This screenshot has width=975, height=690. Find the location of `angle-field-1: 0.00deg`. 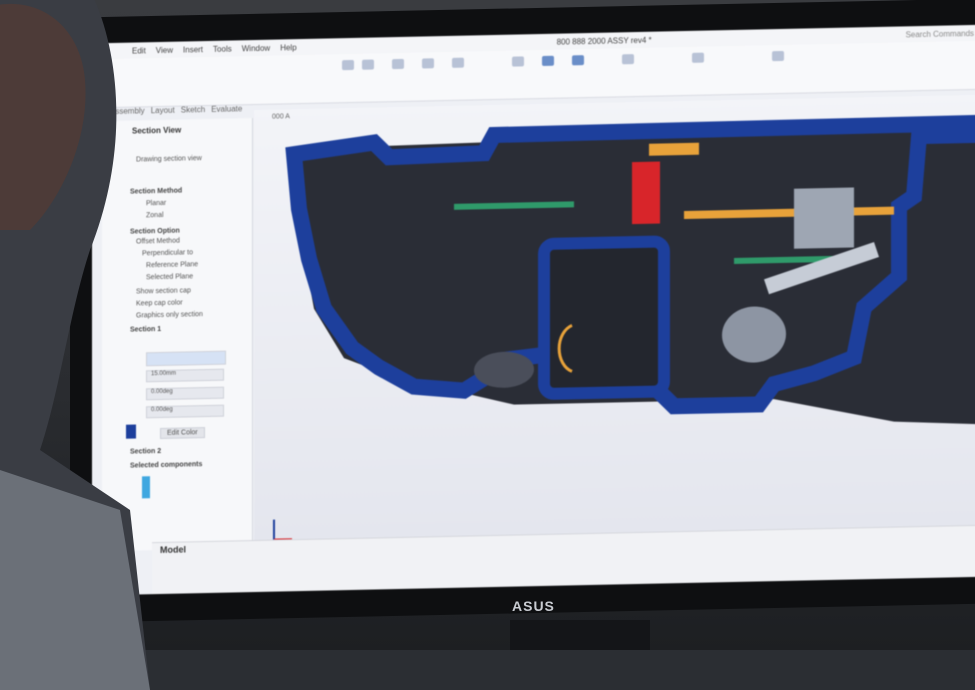

angle-field-1: 0.00deg is located at coordinates (185, 394).